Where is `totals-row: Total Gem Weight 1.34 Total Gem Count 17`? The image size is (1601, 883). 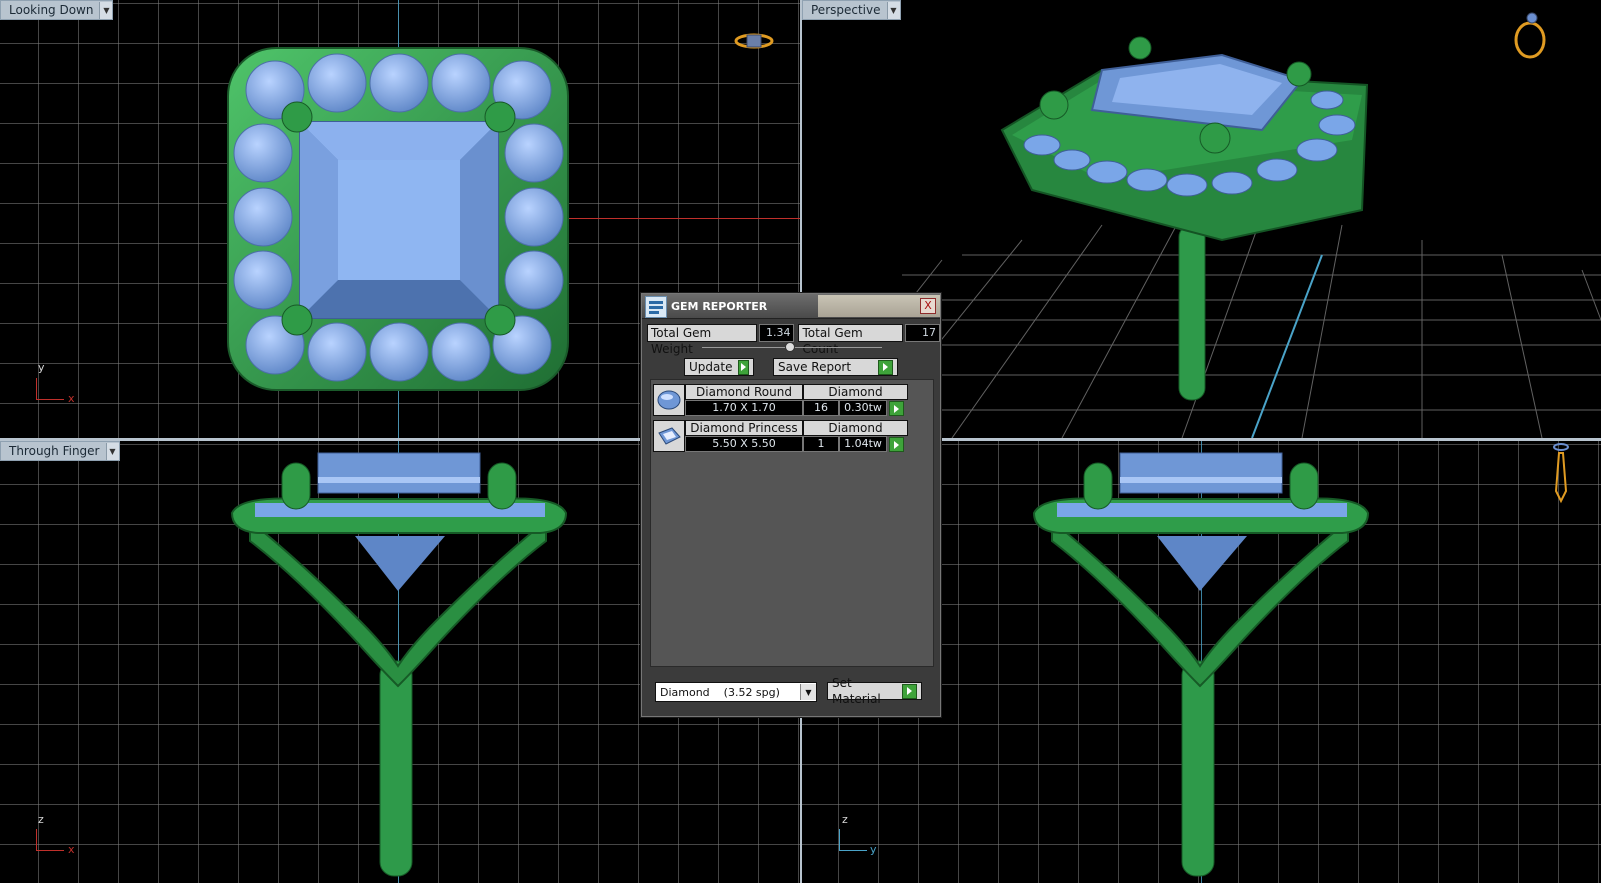 totals-row: Total Gem Weight 1.34 Total Gem Count 17 is located at coordinates (793, 340).